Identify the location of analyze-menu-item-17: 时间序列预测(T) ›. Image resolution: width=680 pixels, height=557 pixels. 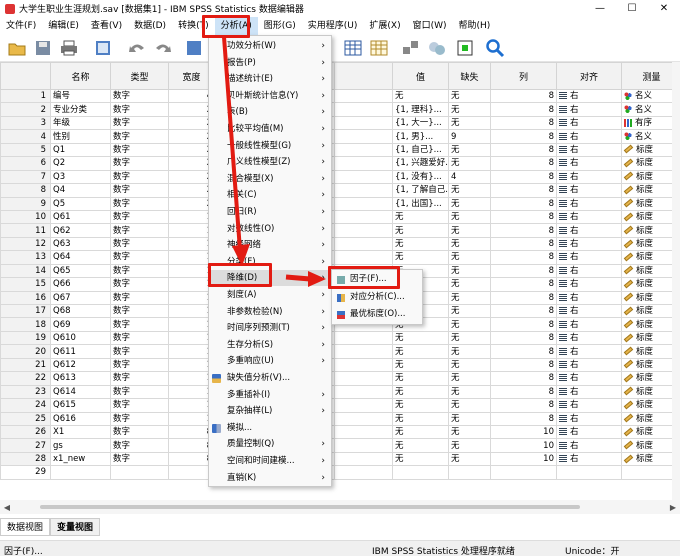
(270, 328).